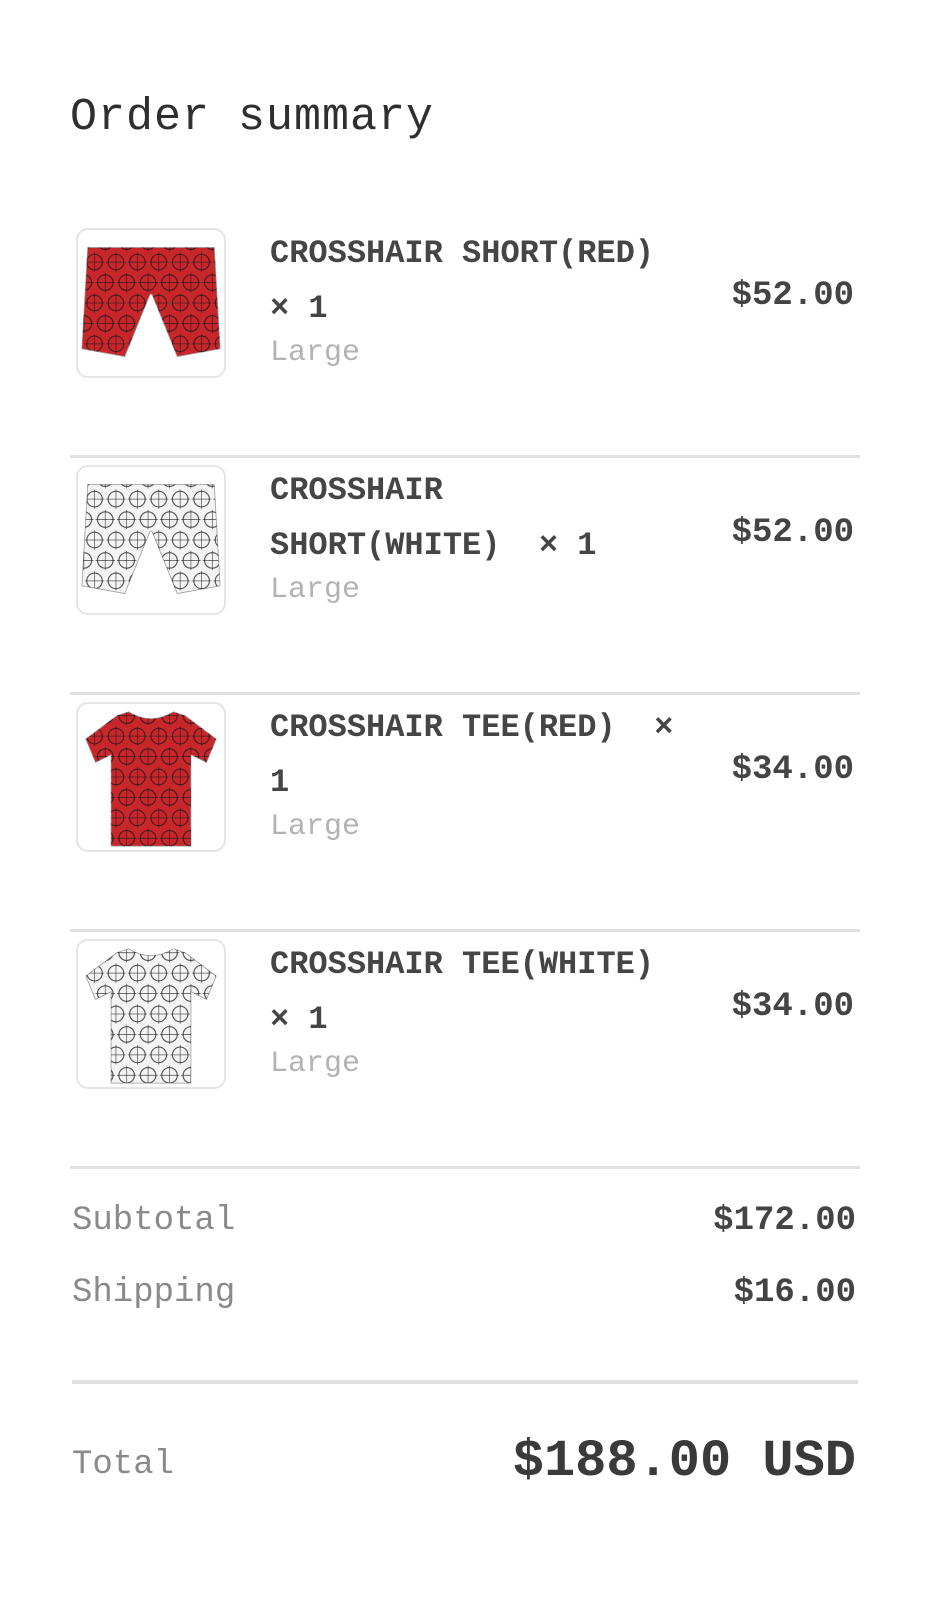  What do you see at coordinates (784, 1221) in the screenshot?
I see `subtotal-value: $172.00` at bounding box center [784, 1221].